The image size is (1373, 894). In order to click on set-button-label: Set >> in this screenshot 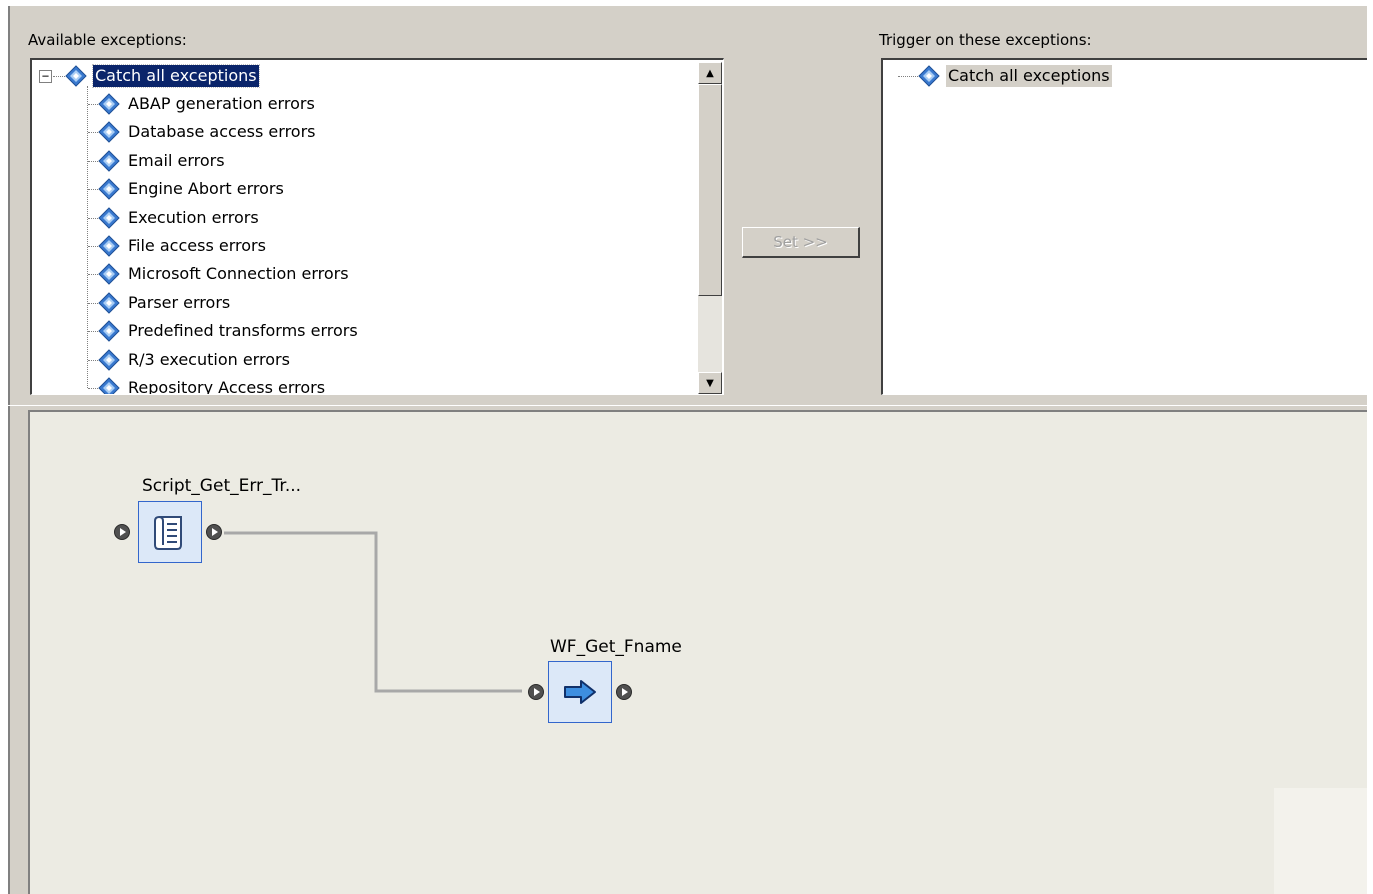, I will do `click(800, 242)`.